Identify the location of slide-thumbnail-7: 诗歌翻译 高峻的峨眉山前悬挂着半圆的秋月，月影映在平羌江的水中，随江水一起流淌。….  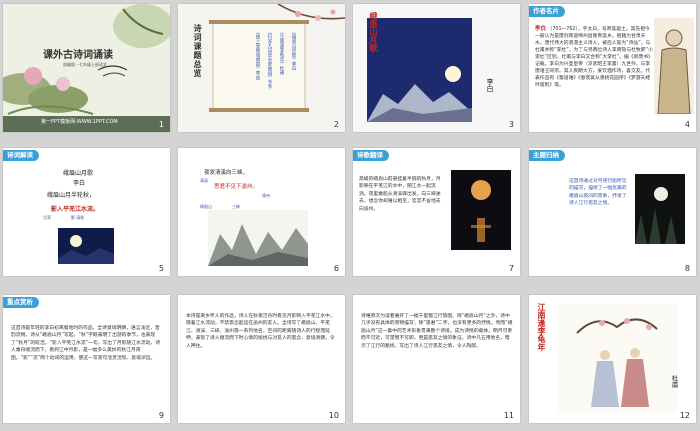
(436, 212).